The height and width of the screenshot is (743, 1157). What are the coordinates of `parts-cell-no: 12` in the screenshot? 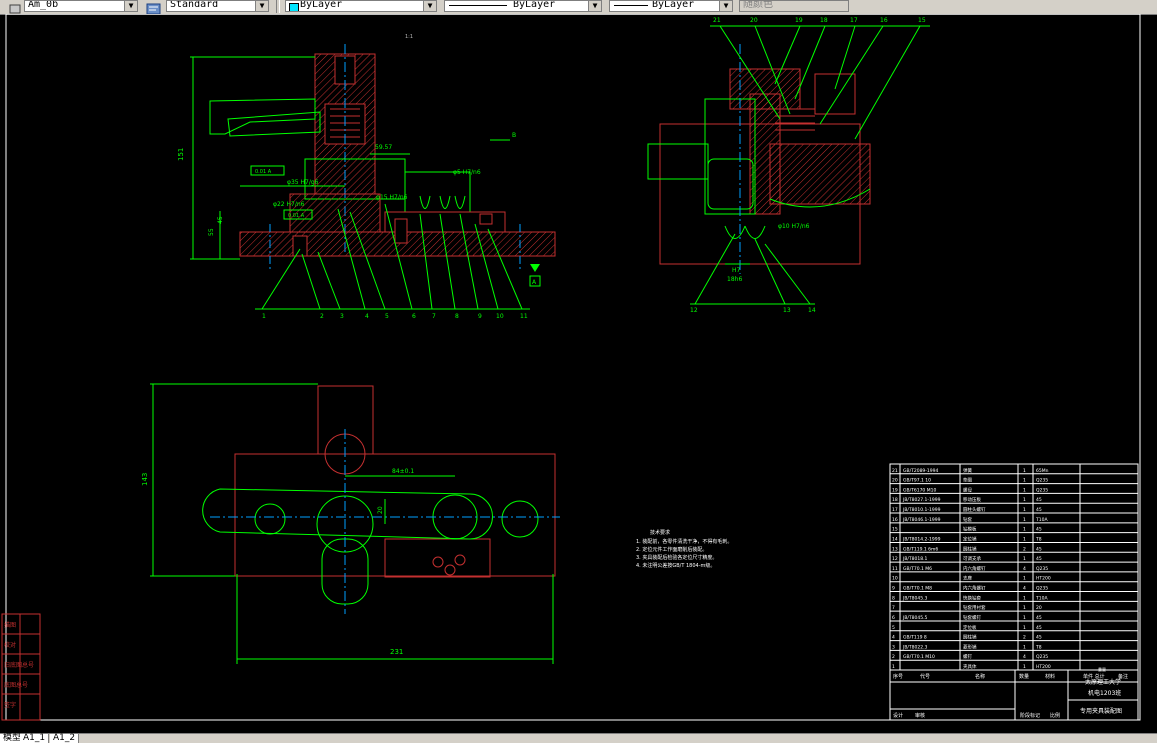 It's located at (895, 559).